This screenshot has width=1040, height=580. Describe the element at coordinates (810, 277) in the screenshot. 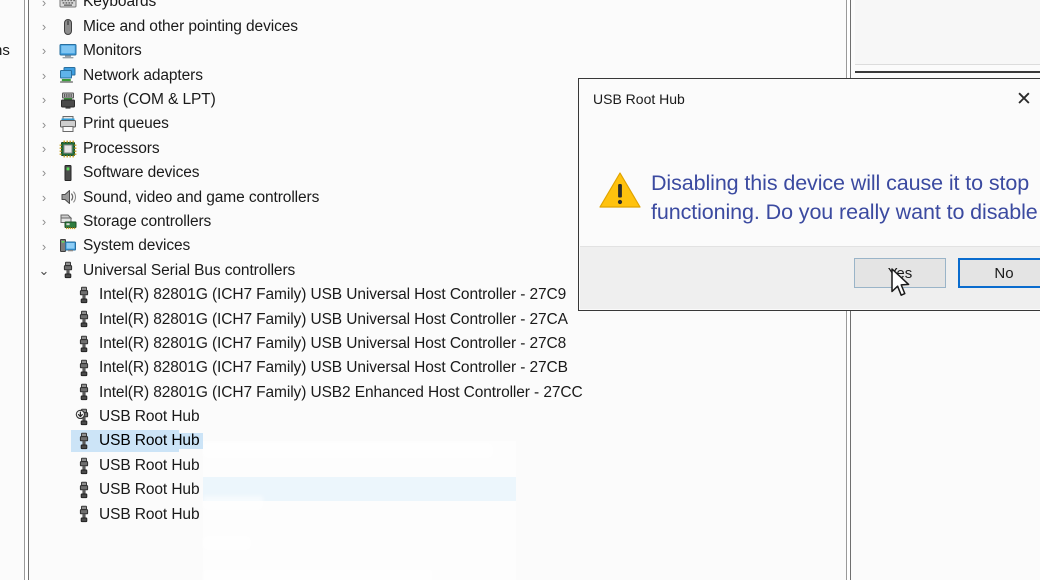

I see `dialog-button-bar: Yes No` at that location.